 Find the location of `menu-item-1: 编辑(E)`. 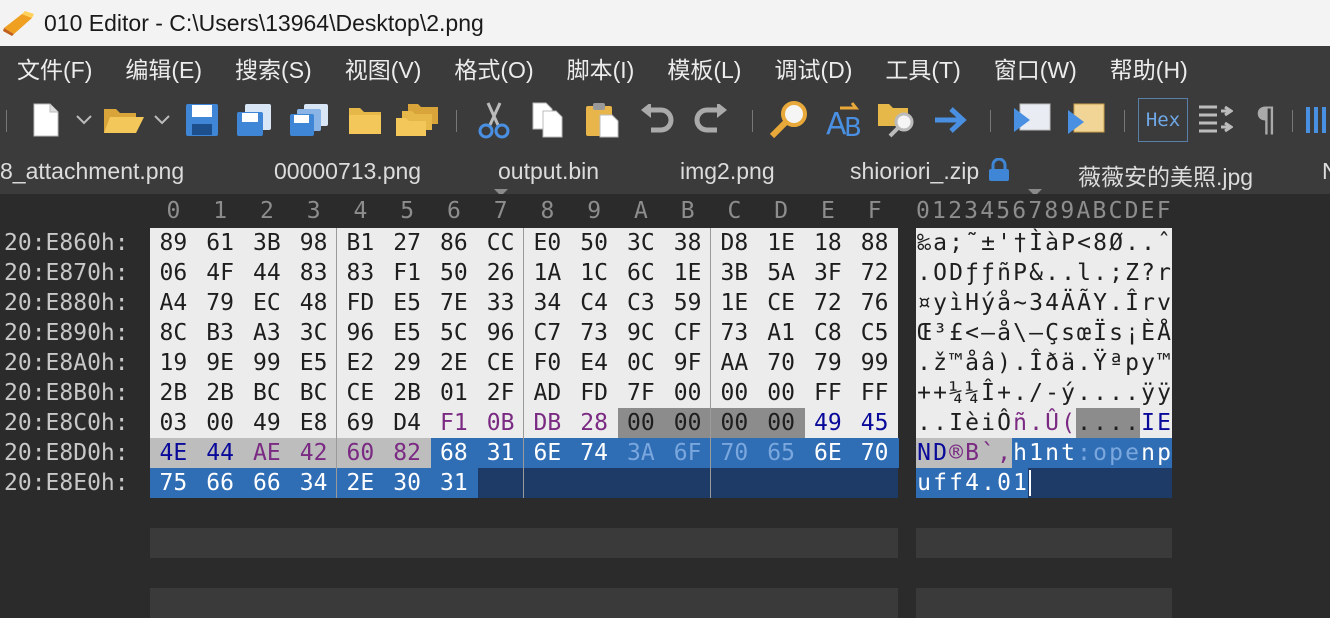

menu-item-1: 编辑(E) is located at coordinates (163, 68).